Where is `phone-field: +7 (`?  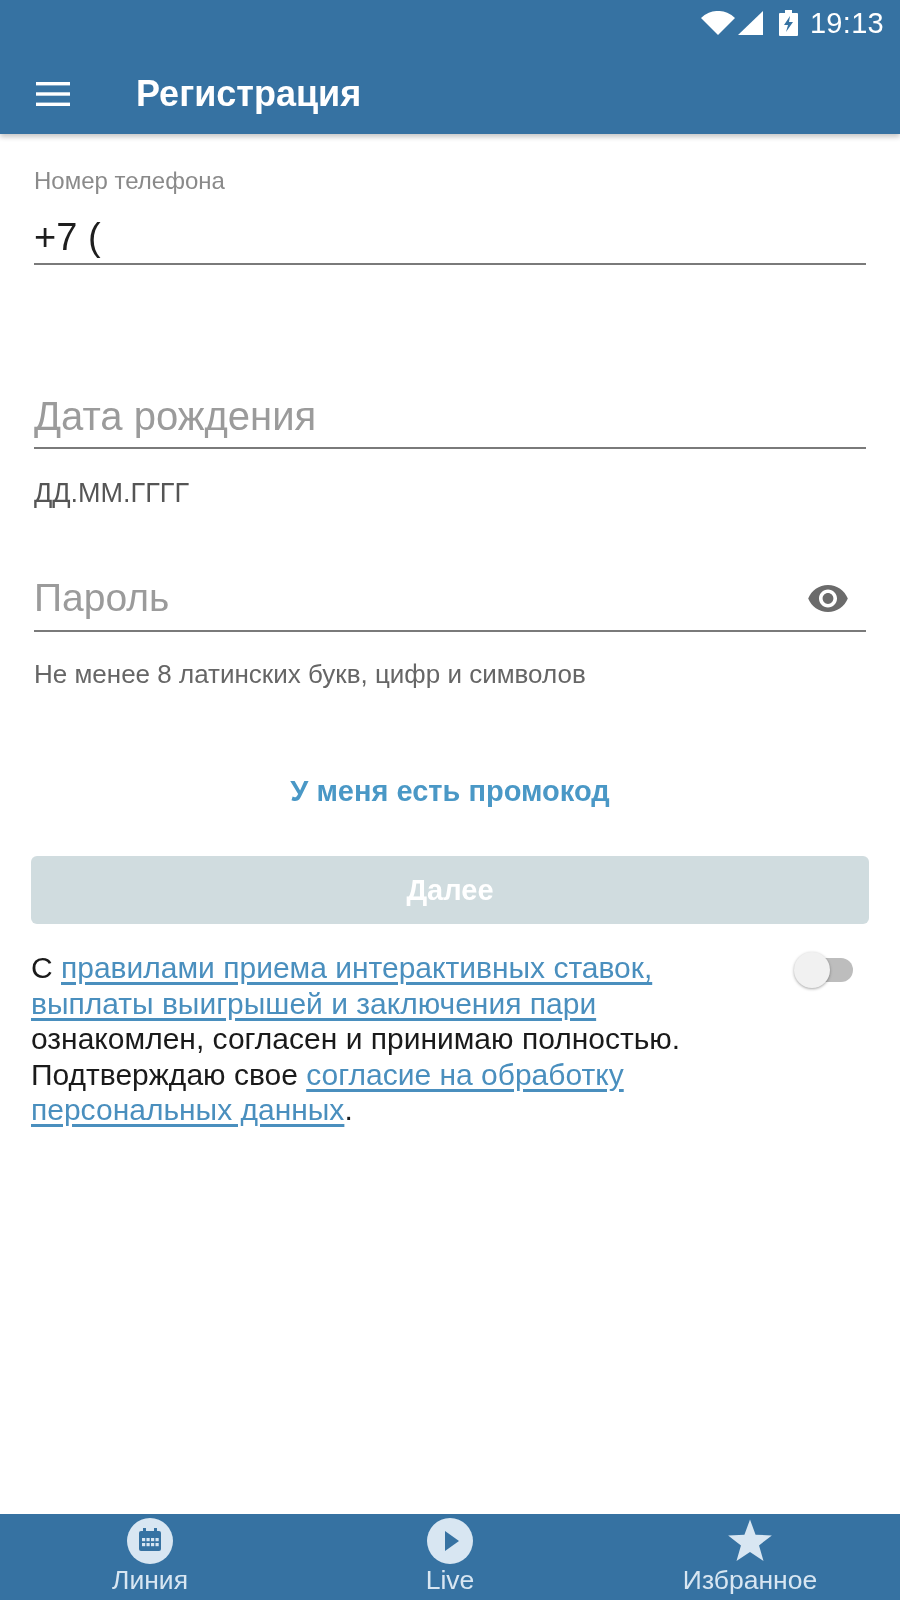 phone-field: +7 ( is located at coordinates (450, 240).